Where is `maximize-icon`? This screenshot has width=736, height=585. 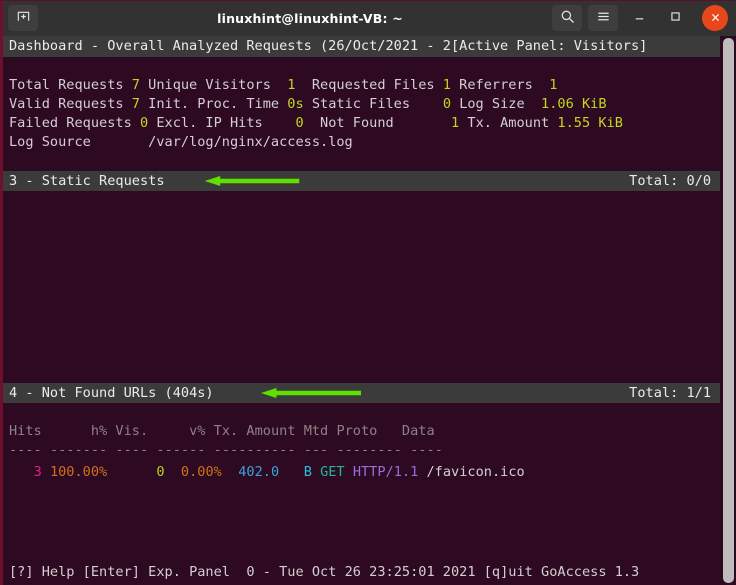 maximize-icon is located at coordinates (675, 18).